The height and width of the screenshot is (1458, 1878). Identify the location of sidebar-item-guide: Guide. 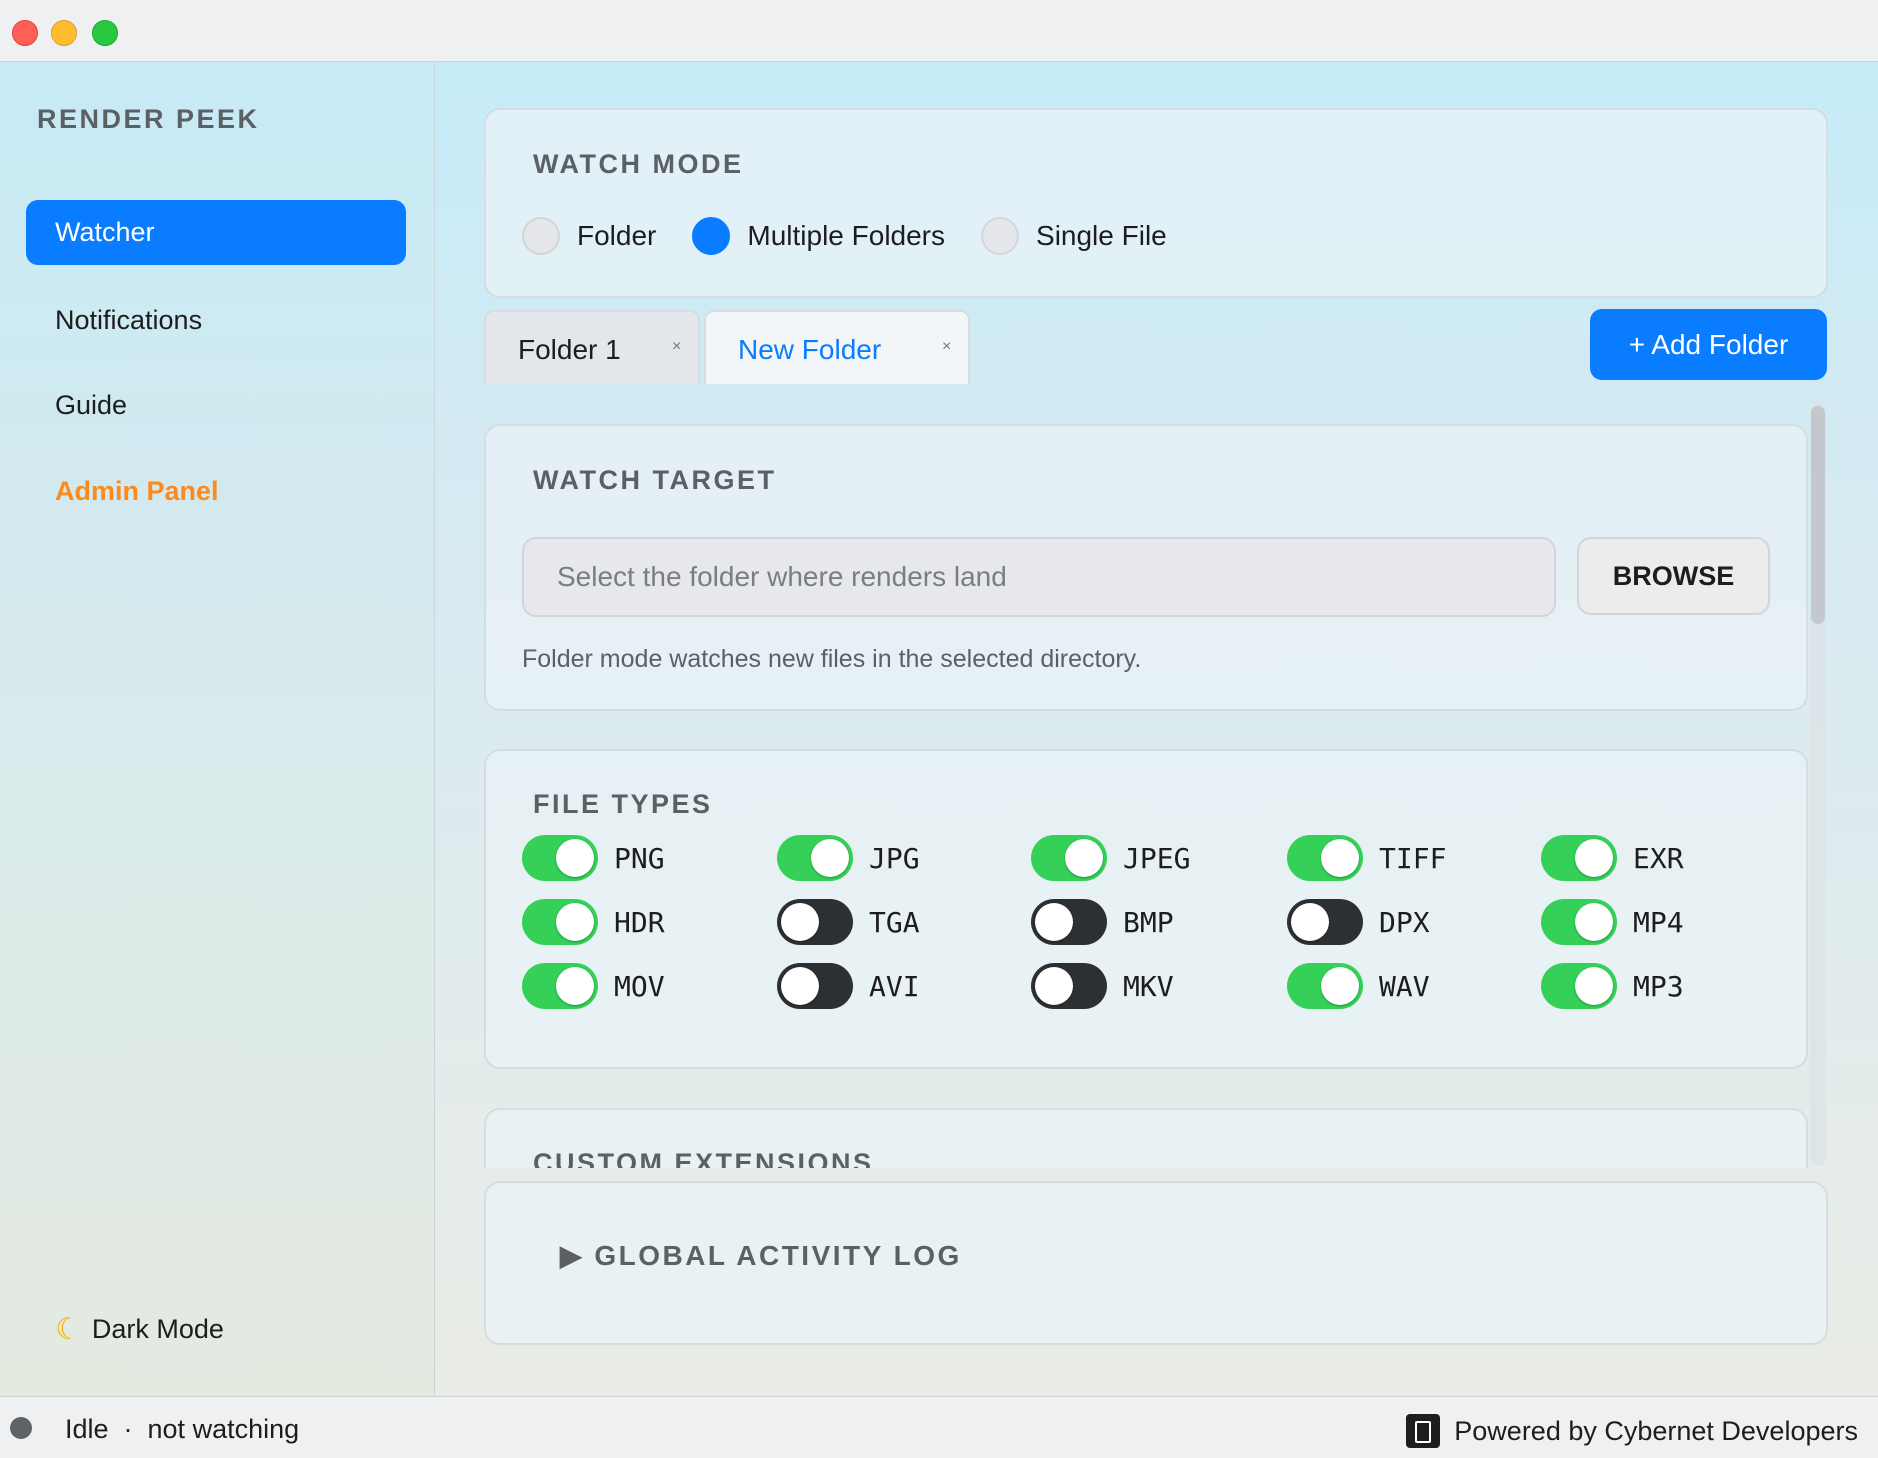
(216, 405).